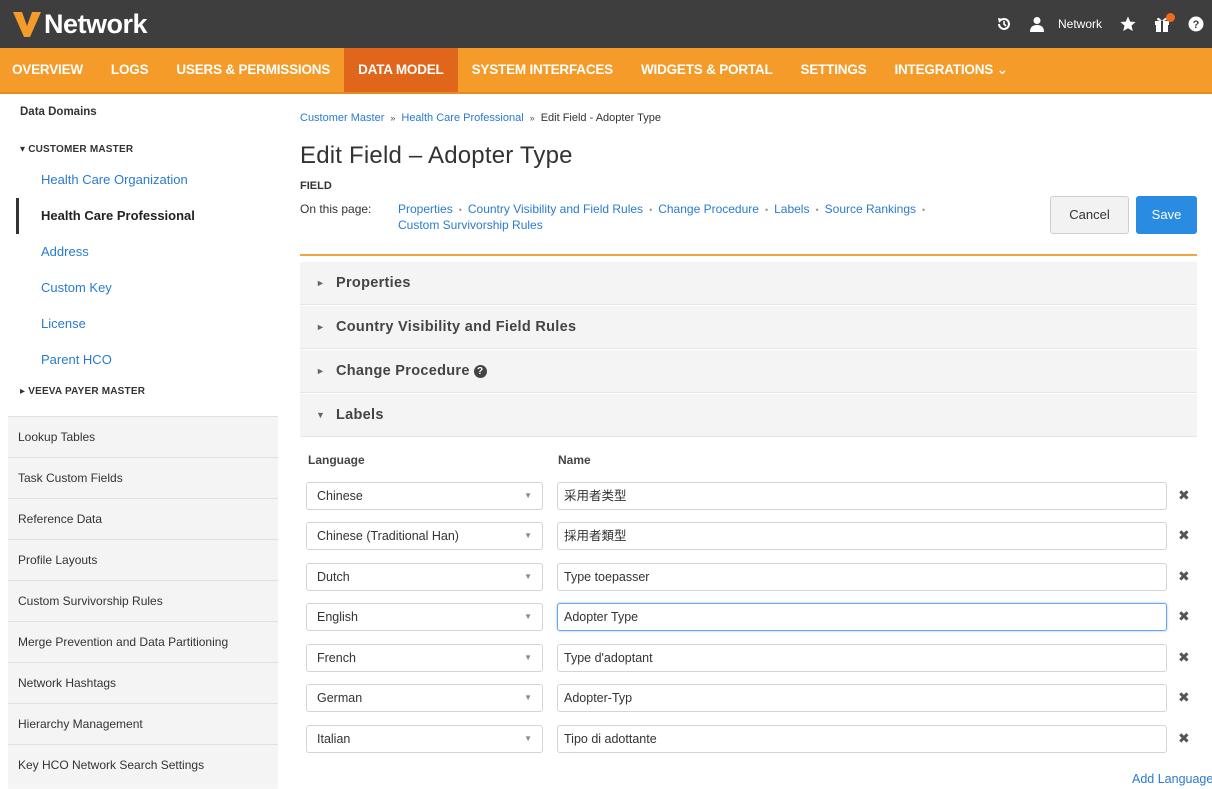 Image resolution: width=1212 pixels, height=789 pixels. I want to click on label-row: Chinese (Traditional Han) ▼ 採用者類型 ✖, so click(748, 536).